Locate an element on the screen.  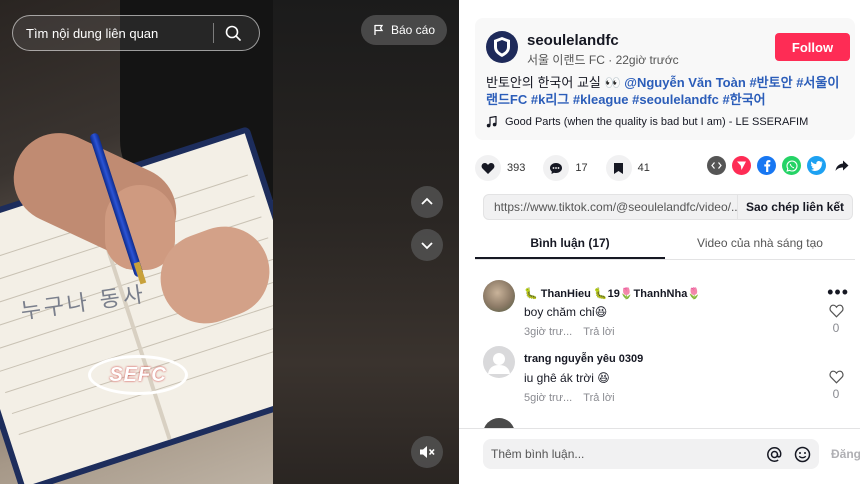
comment-composer: Đăng is located at coordinates (659, 456).